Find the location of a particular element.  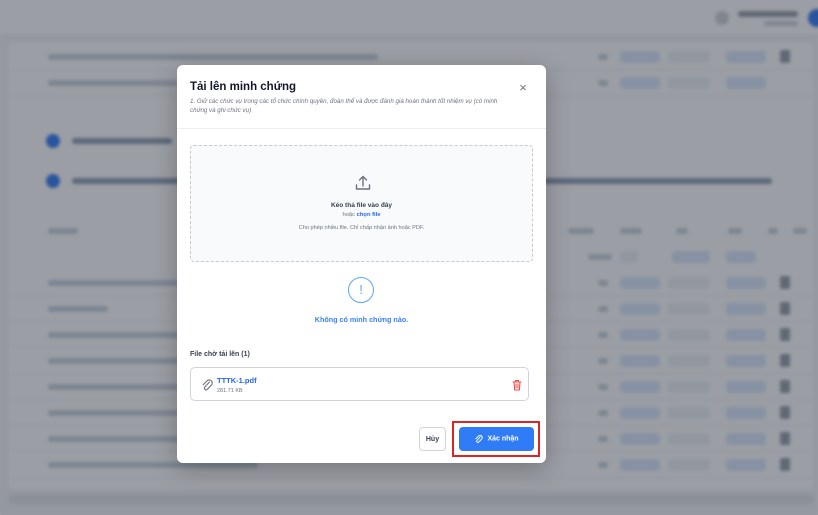

choose-file-link: chọn file is located at coordinates (369, 215).